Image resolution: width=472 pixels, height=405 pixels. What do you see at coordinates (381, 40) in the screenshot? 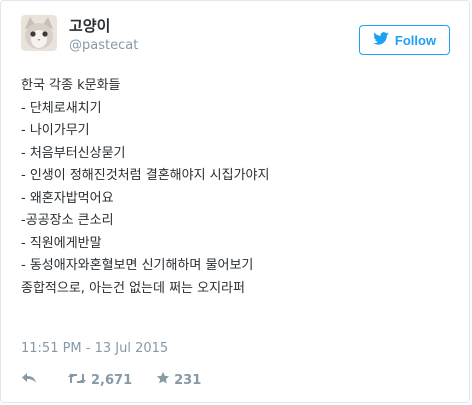
I see `bird-icon` at bounding box center [381, 40].